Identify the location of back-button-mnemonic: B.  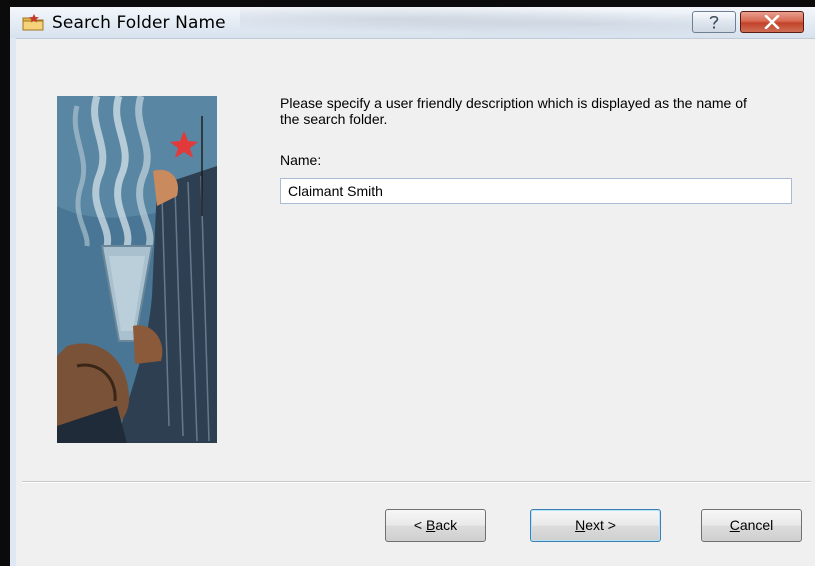
(430, 525).